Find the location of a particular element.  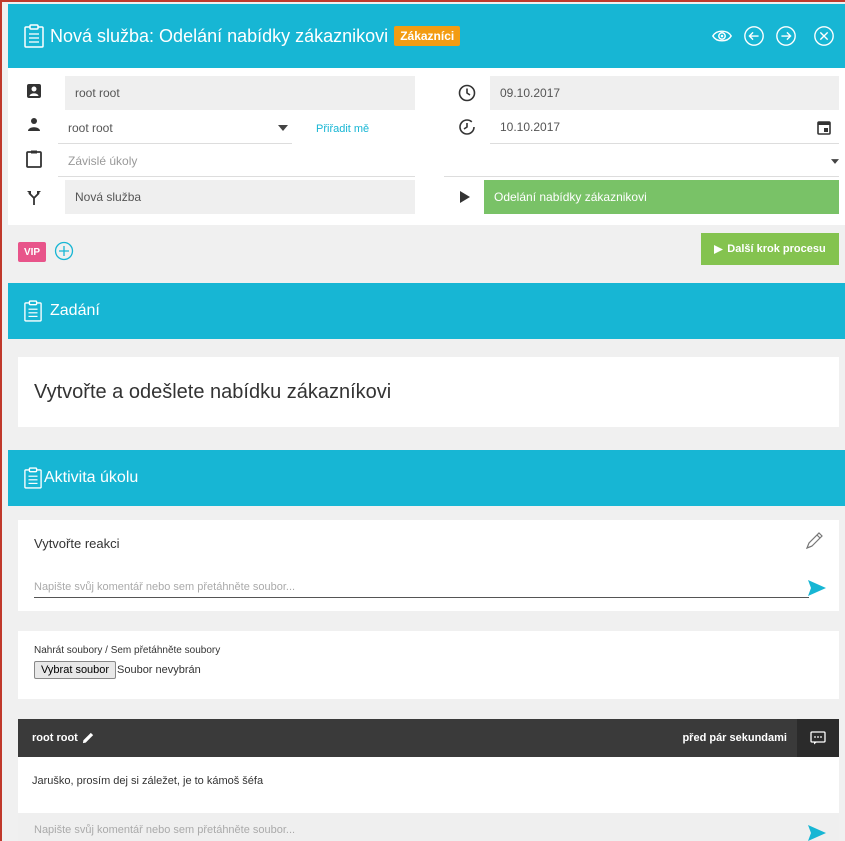

comment-input is located at coordinates (421, 587).